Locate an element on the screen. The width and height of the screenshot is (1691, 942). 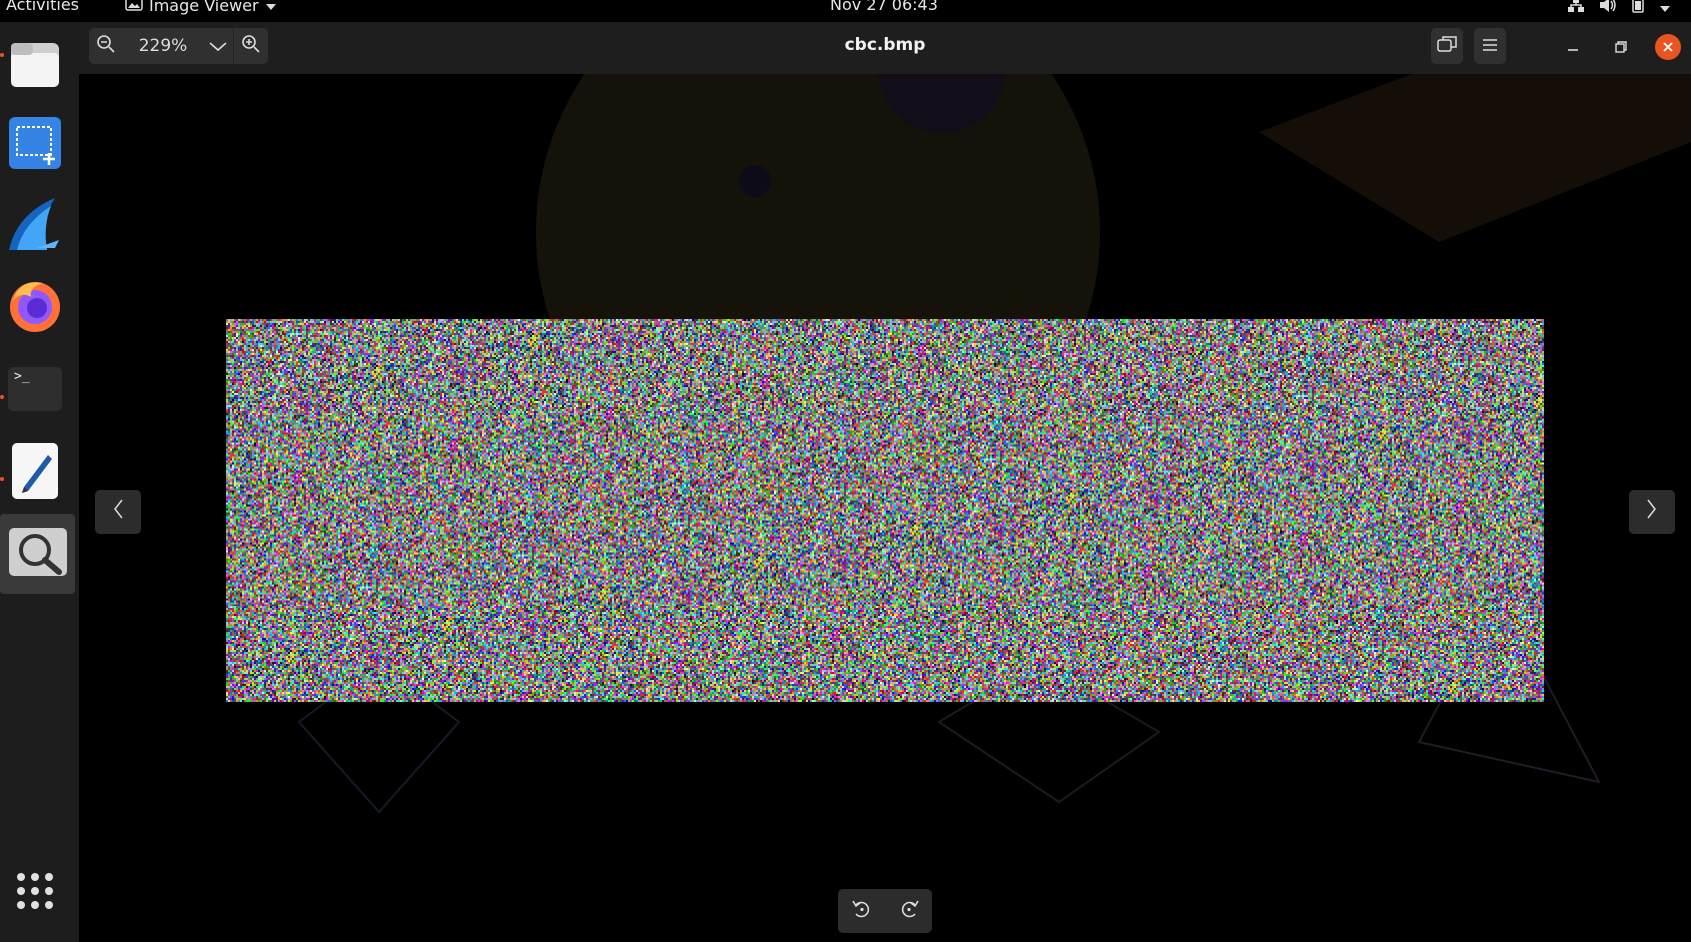
main-menu-button is located at coordinates (1490, 46).